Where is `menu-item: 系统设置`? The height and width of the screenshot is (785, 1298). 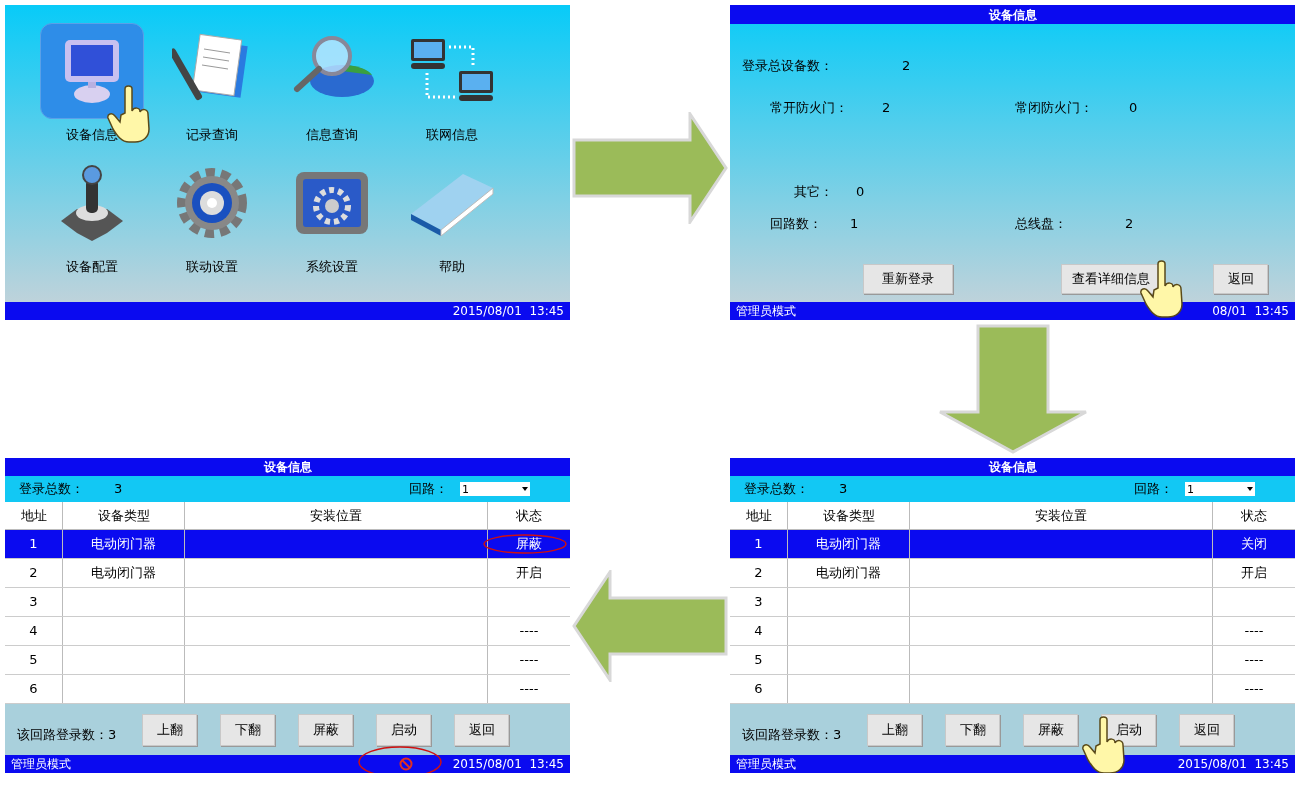 menu-item: 系统设置 is located at coordinates (332, 215).